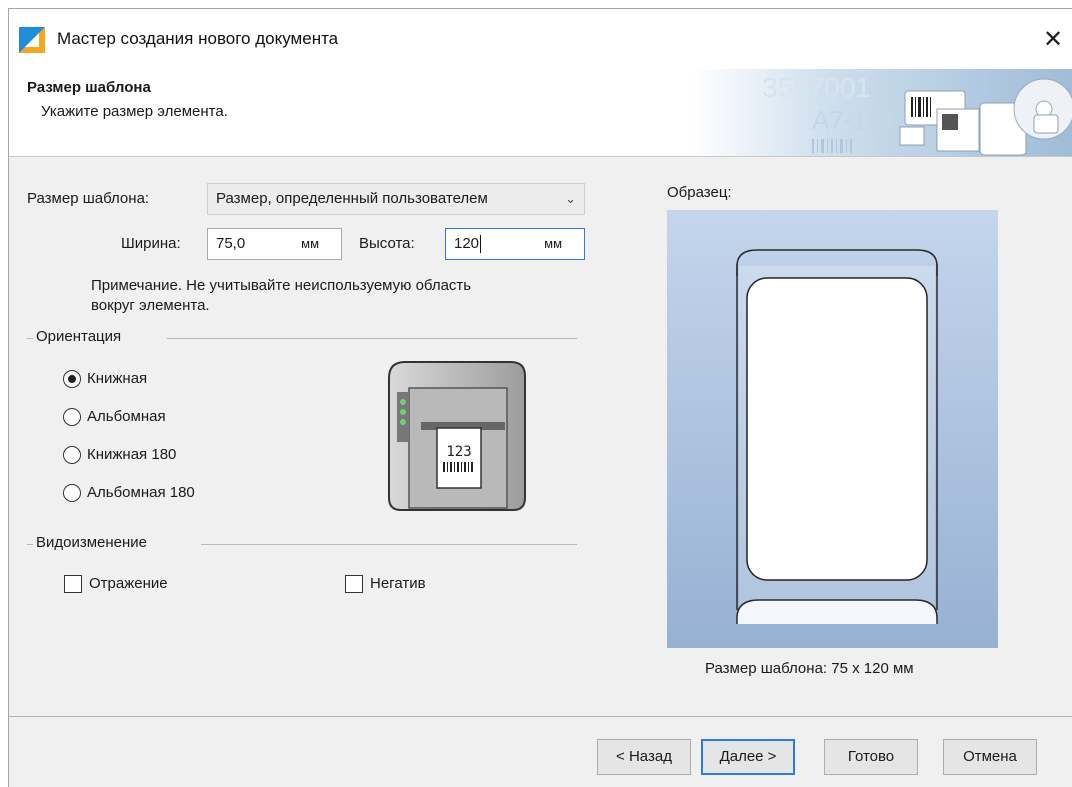 This screenshot has width=1072, height=787. What do you see at coordinates (809, 668) in the screenshot?
I see `preview-caption: Размер шаблона: 75 x 120 мм` at bounding box center [809, 668].